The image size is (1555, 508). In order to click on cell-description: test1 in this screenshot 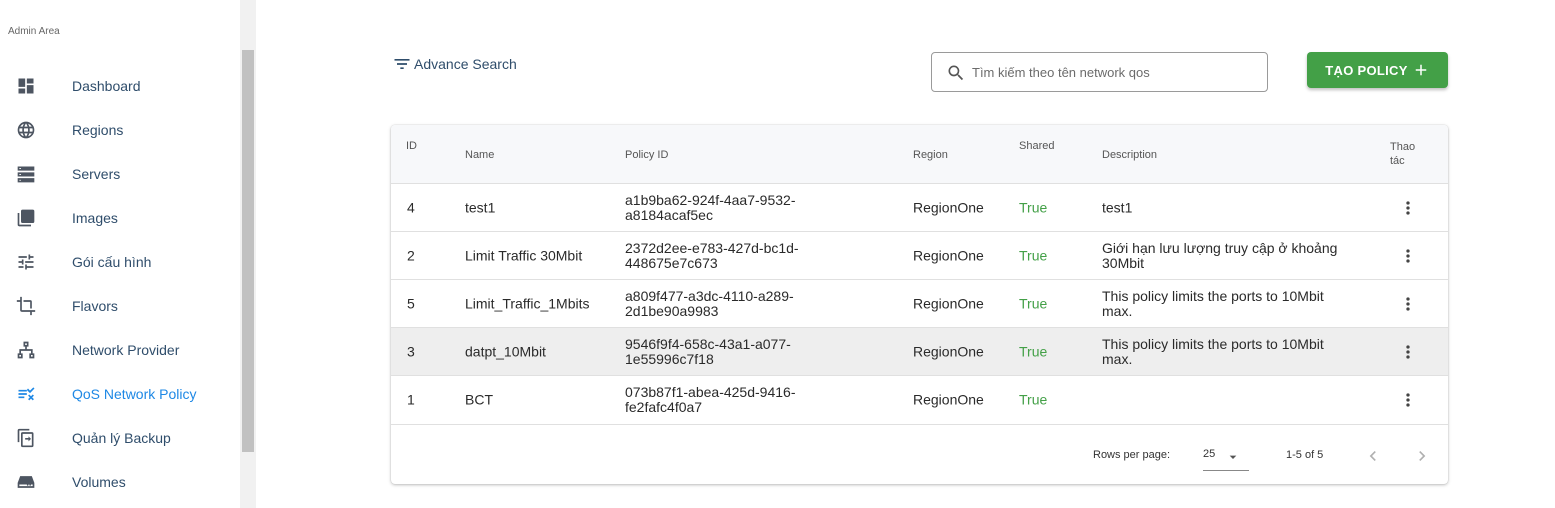, I will do `click(1117, 207)`.